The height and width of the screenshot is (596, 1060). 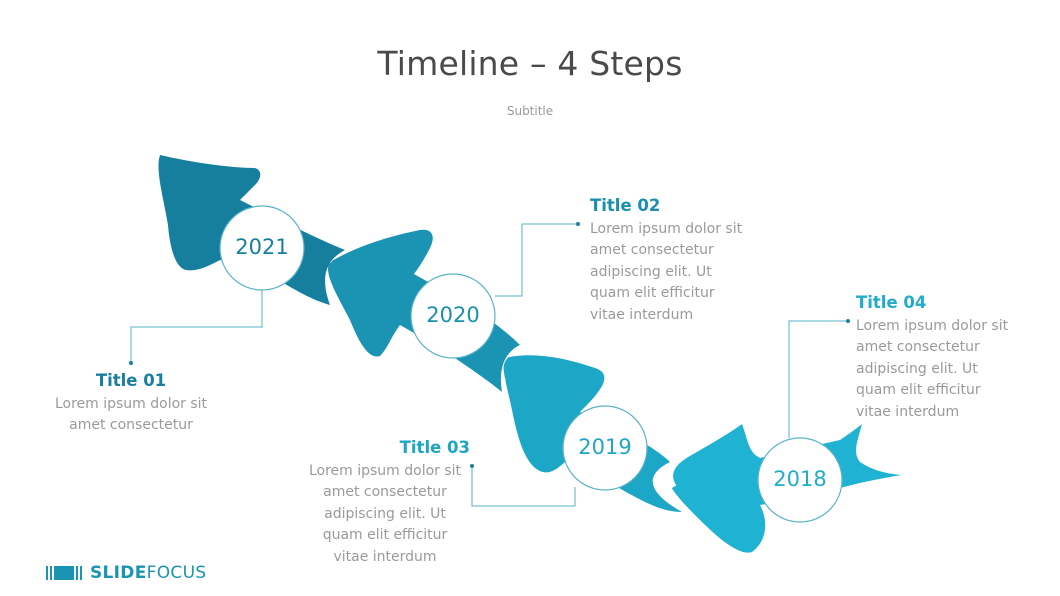 I want to click on step-title-02: Title 02, so click(x=625, y=205).